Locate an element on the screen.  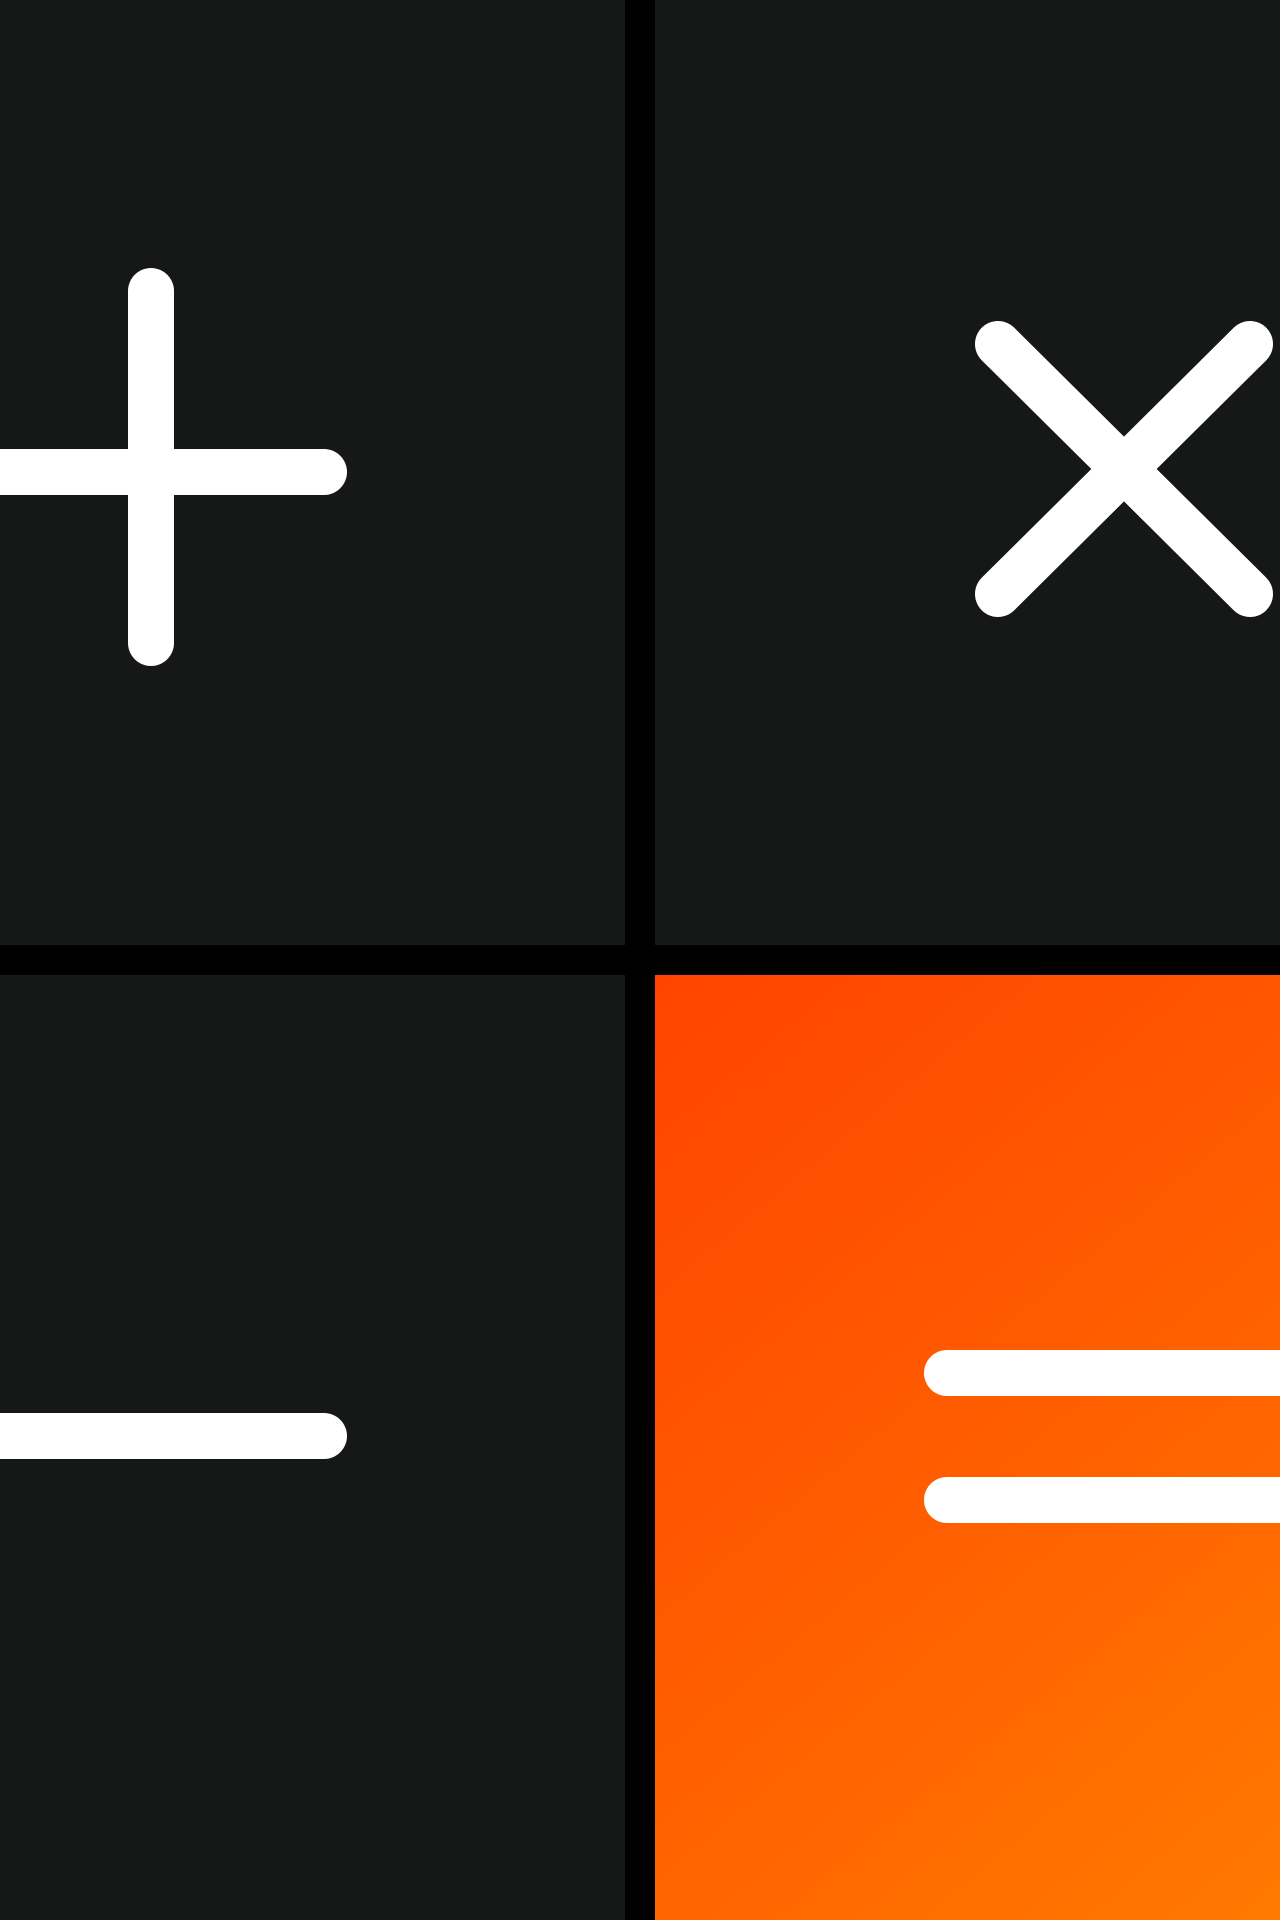
minus-icon is located at coordinates (173, 1436).